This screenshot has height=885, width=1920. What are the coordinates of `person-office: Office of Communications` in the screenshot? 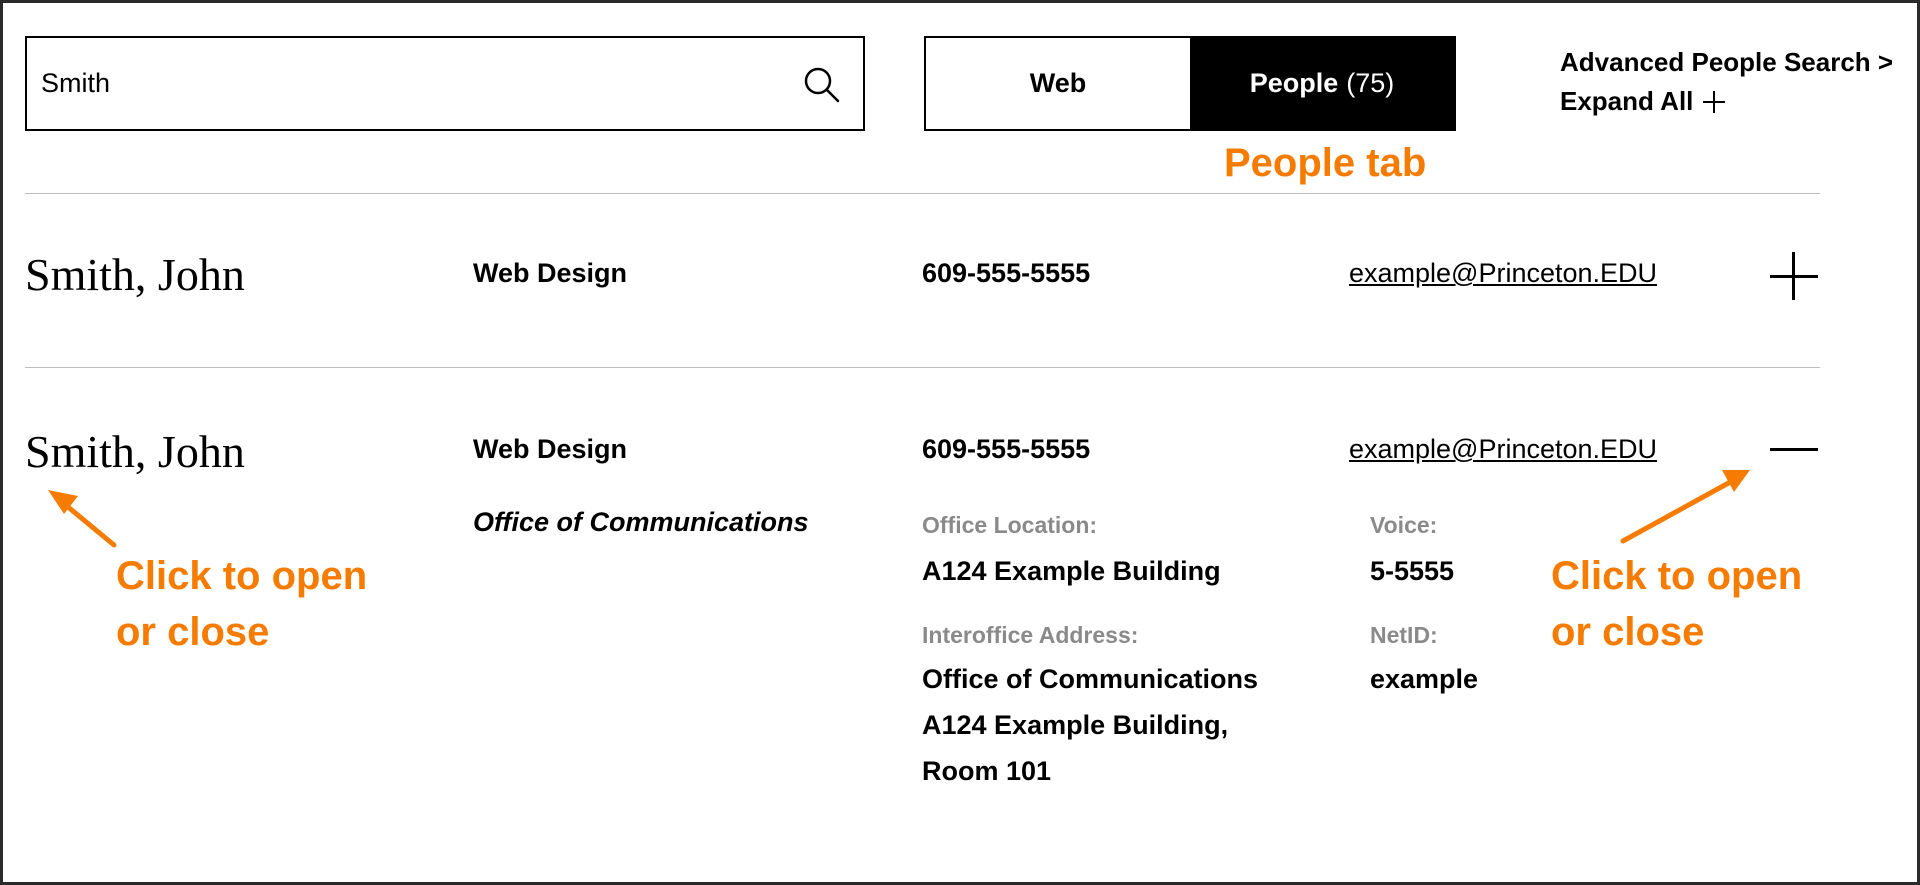 It's located at (641, 522).